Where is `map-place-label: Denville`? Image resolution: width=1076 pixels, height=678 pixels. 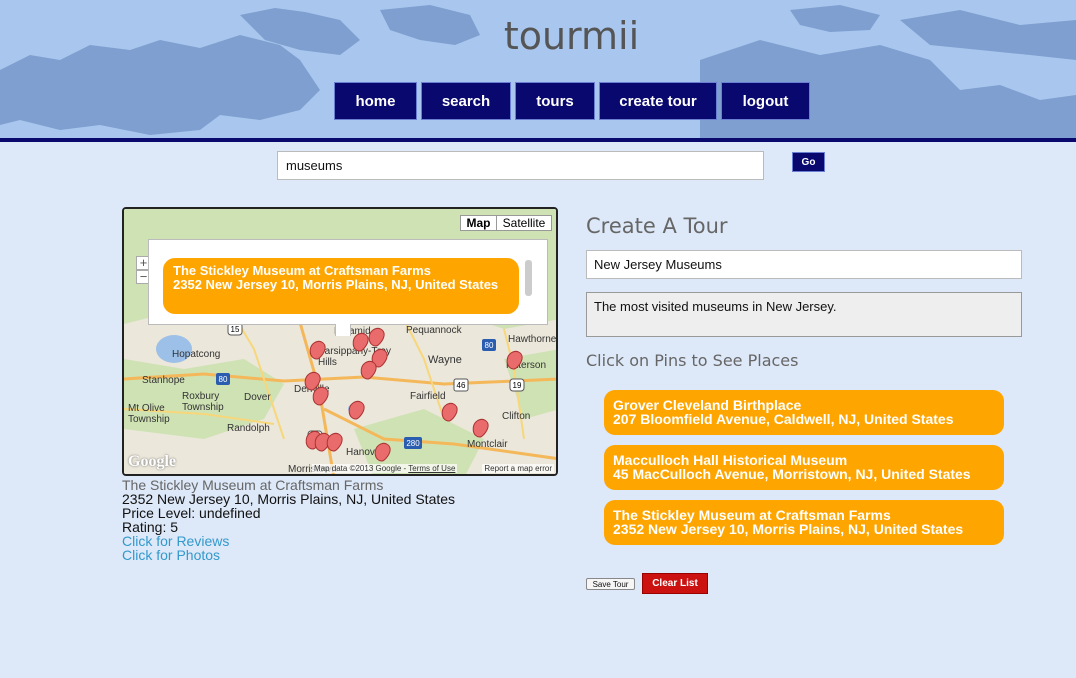 map-place-label: Denville is located at coordinates (312, 389).